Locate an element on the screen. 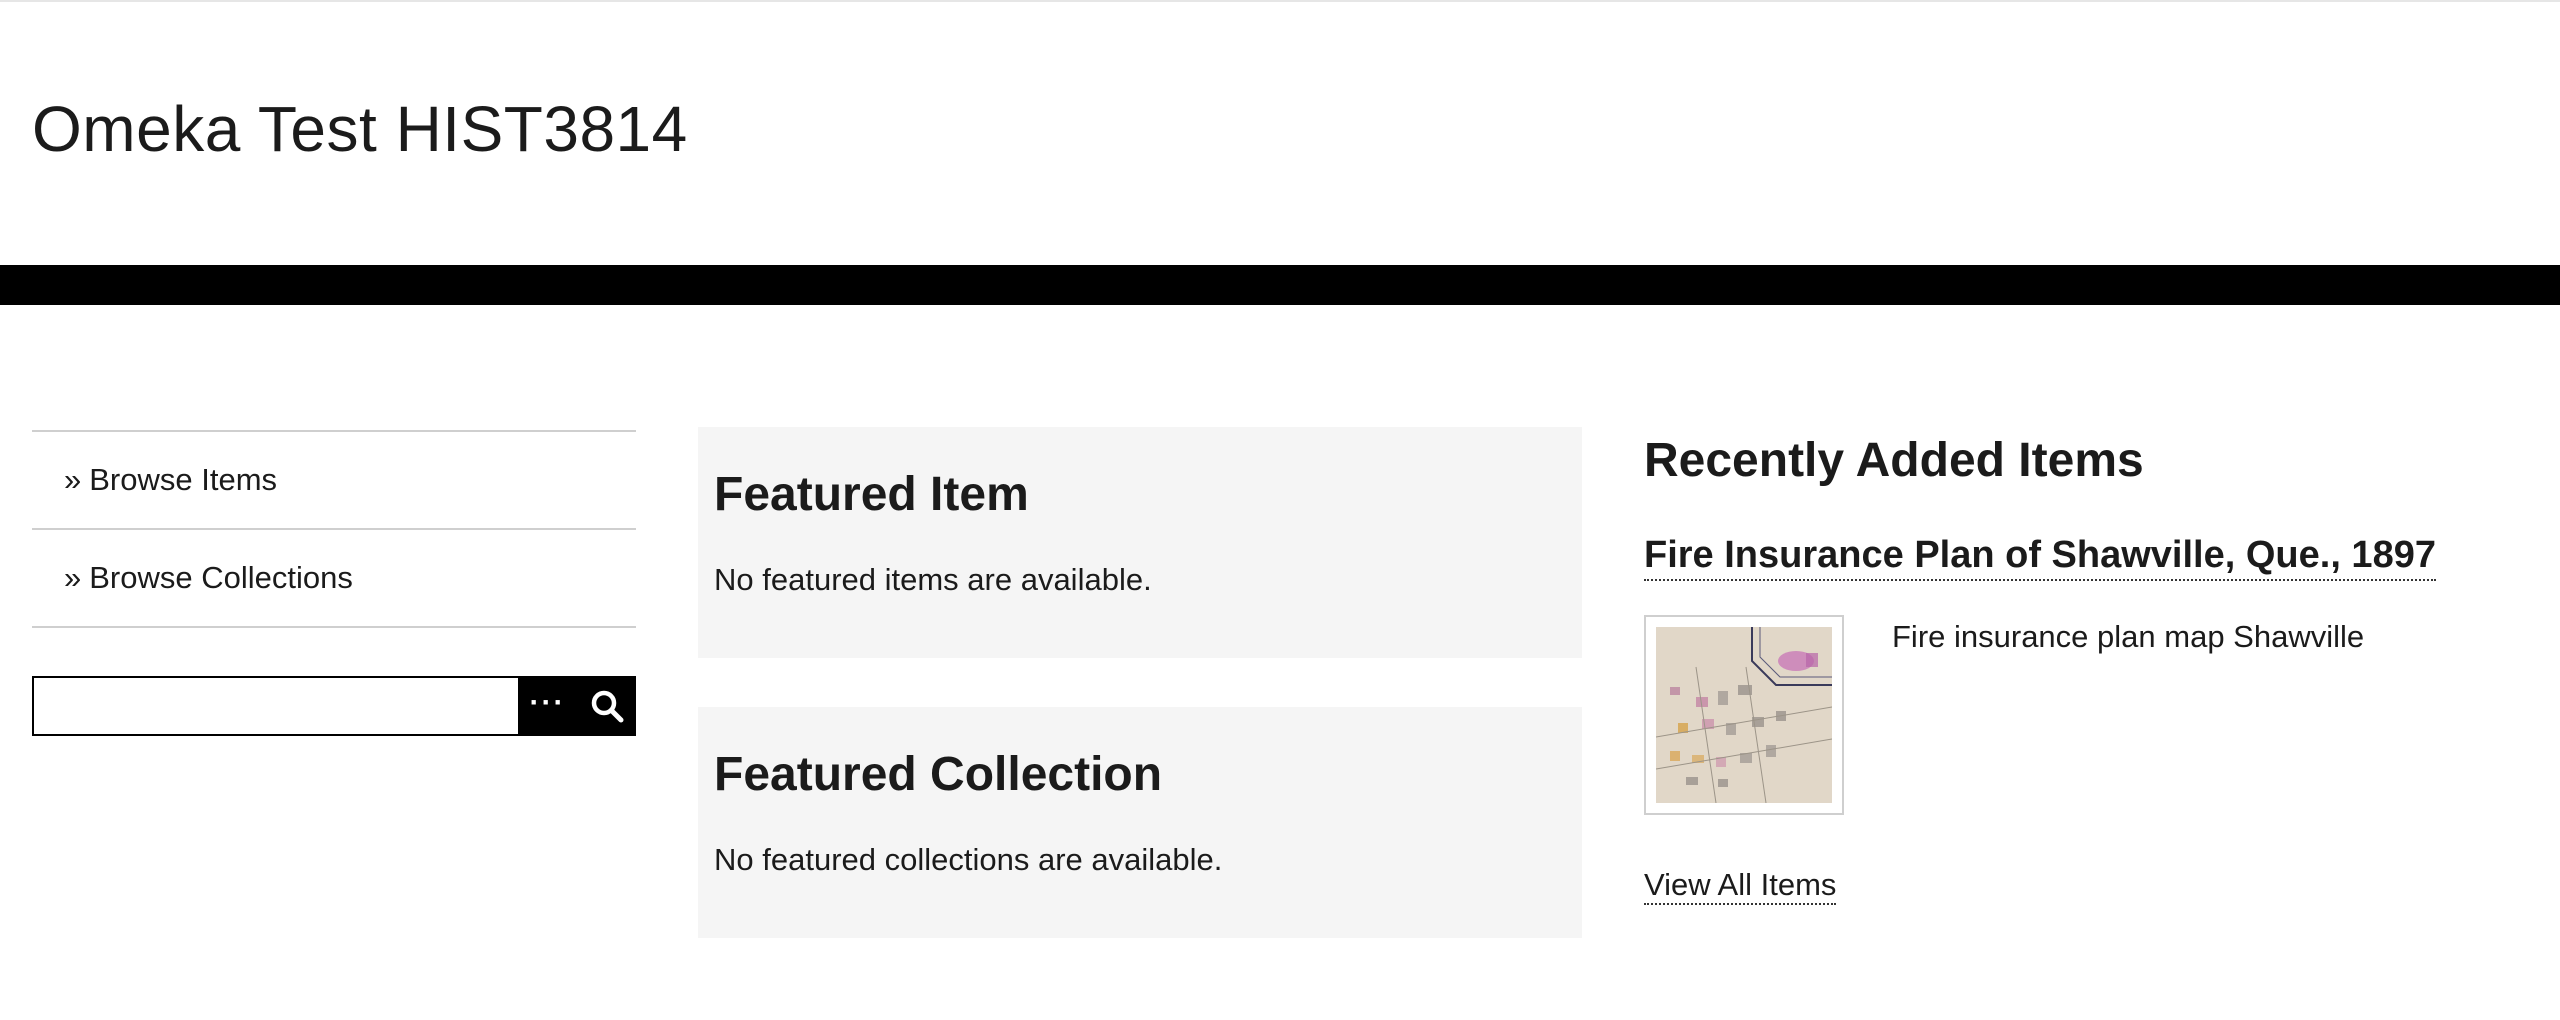 The height and width of the screenshot is (1020, 2560). advanced-search-button: ··· is located at coordinates (547, 706).